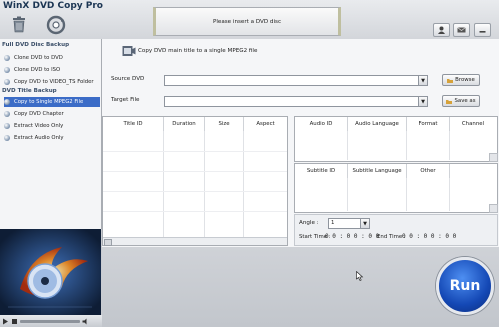 The image size is (499, 327). What do you see at coordinates (428, 124) in the screenshot?
I see `col-format: Format` at bounding box center [428, 124].